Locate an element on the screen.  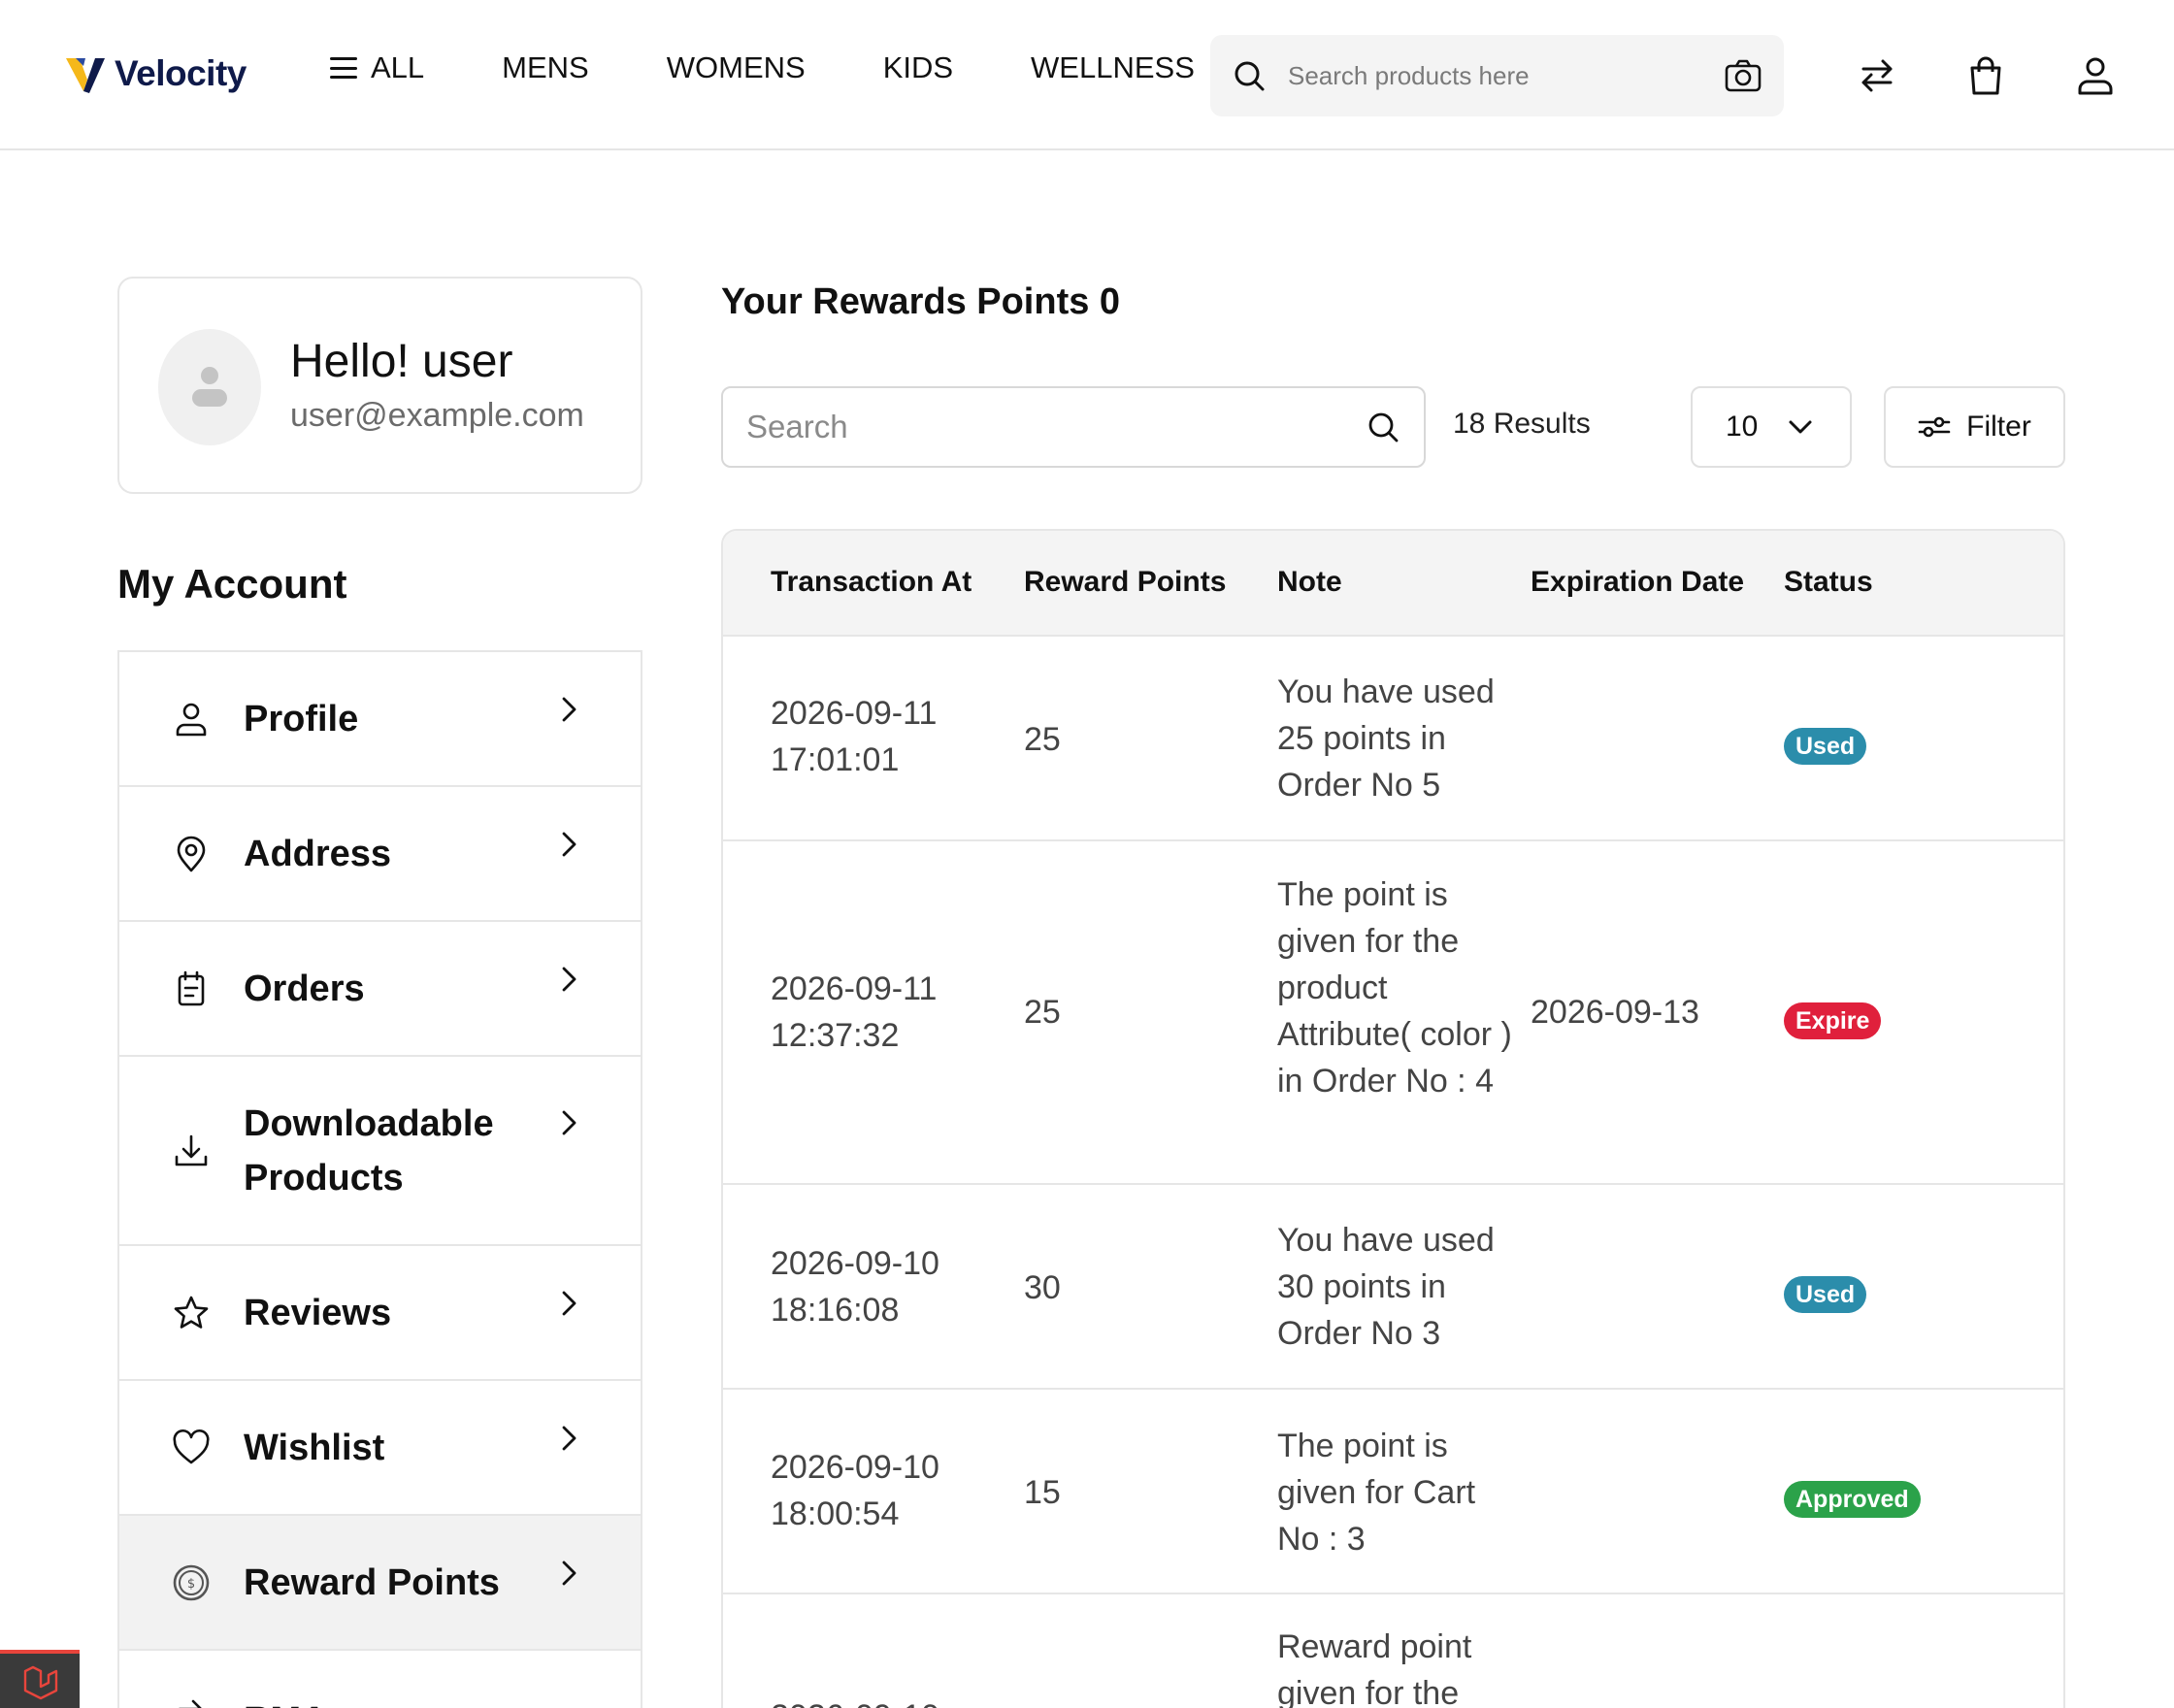
nav-wellness: WELLNESS is located at coordinates (1113, 68).